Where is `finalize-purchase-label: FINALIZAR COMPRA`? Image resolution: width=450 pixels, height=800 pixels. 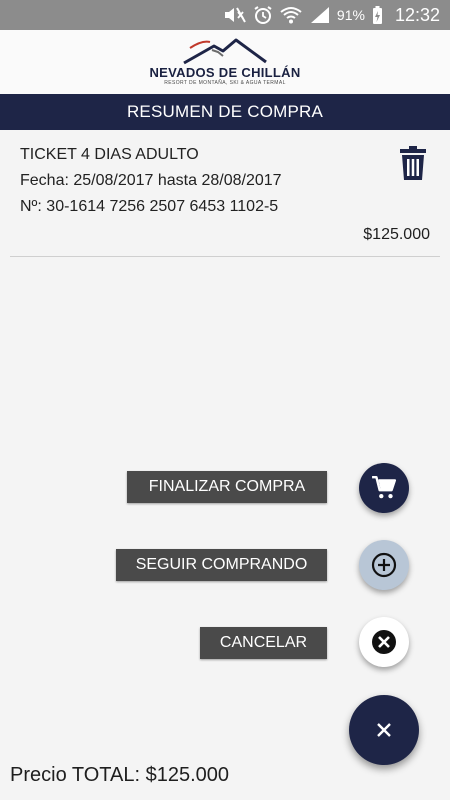
finalize-purchase-label: FINALIZAR COMPRA is located at coordinates (227, 487).